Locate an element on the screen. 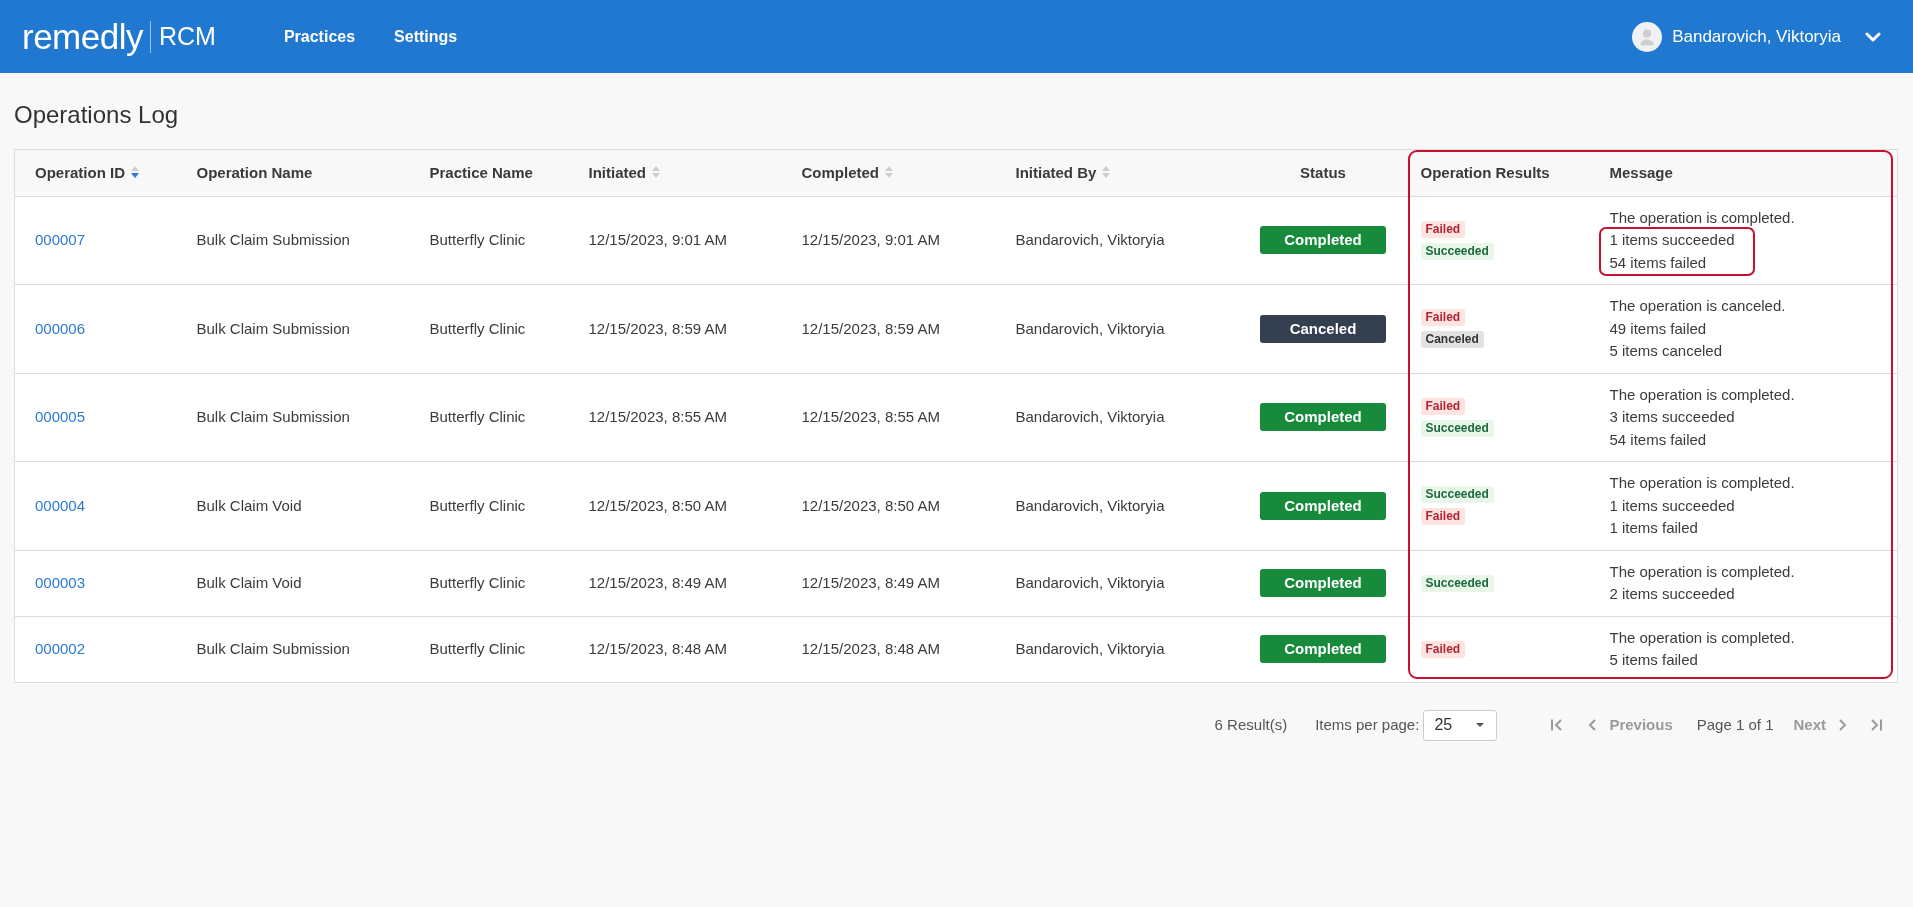  operation-id-link: 000002 is located at coordinates (60, 648).